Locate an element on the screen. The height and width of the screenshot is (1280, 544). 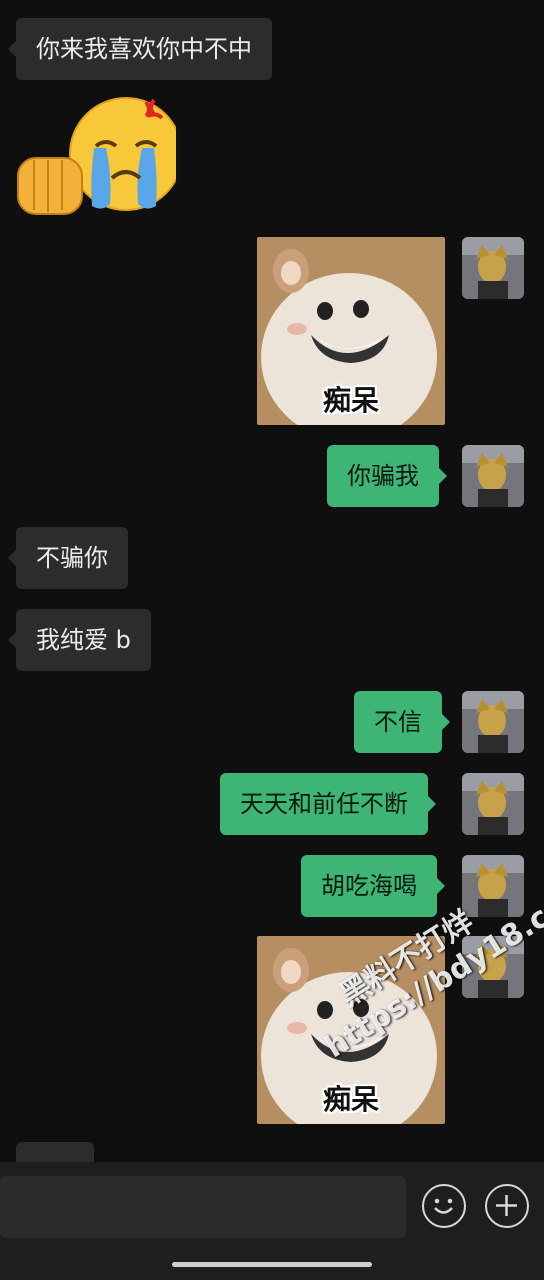
emoji-sticker-image is located at coordinates (100, 156).